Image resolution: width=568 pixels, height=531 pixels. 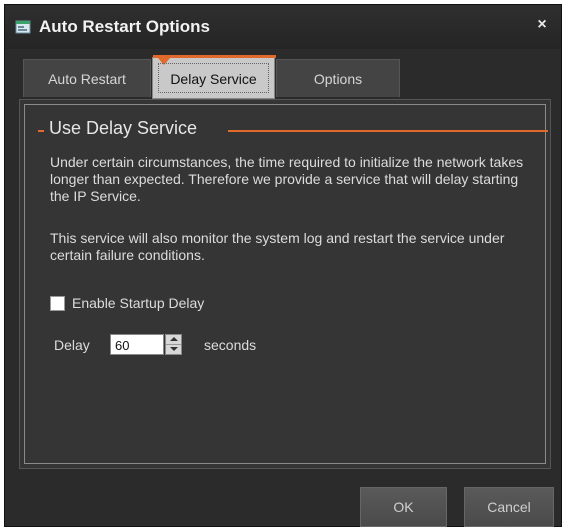 I want to click on tab-delay-service: Delay Service, so click(x=214, y=77).